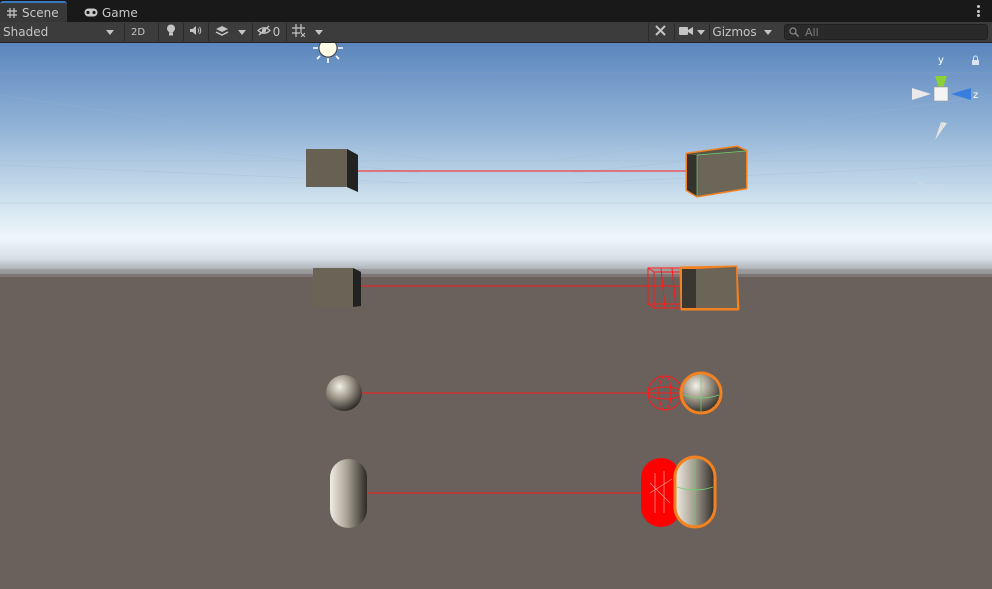 The height and width of the screenshot is (589, 992). What do you see at coordinates (695, 492) in the screenshot?
I see `capsule-object-selected` at bounding box center [695, 492].